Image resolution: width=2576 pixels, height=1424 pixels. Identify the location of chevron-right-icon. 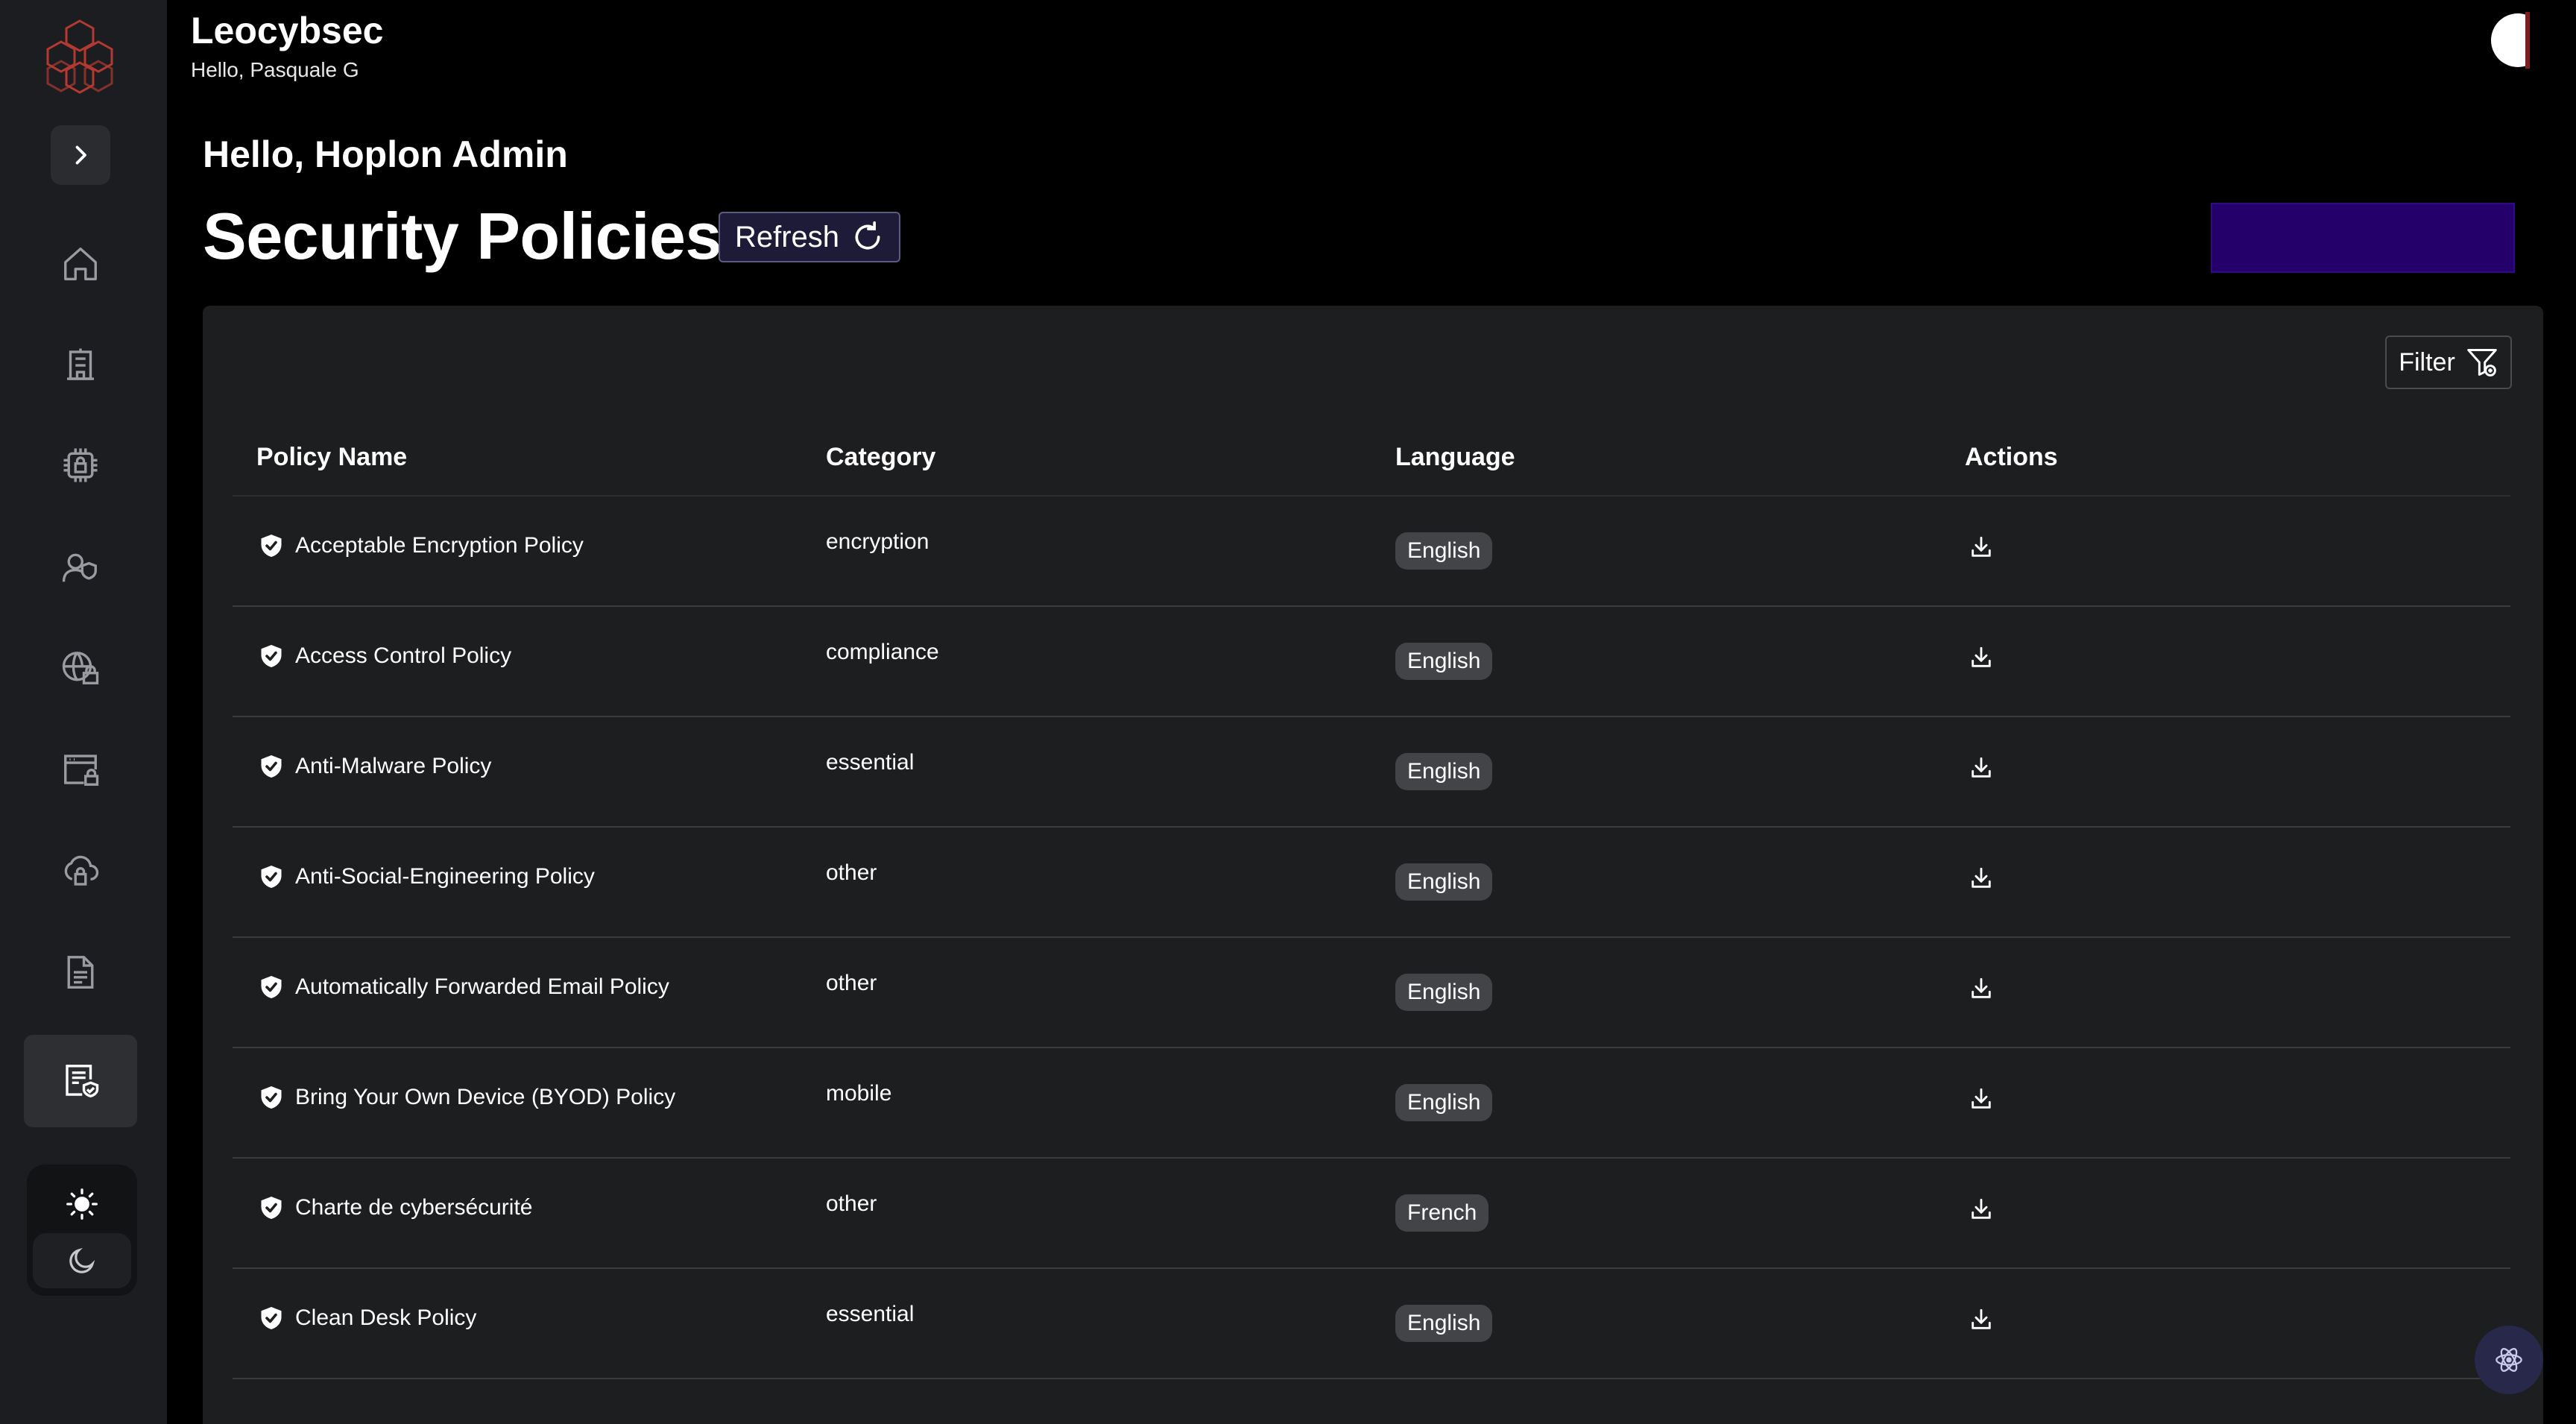
(81, 155).